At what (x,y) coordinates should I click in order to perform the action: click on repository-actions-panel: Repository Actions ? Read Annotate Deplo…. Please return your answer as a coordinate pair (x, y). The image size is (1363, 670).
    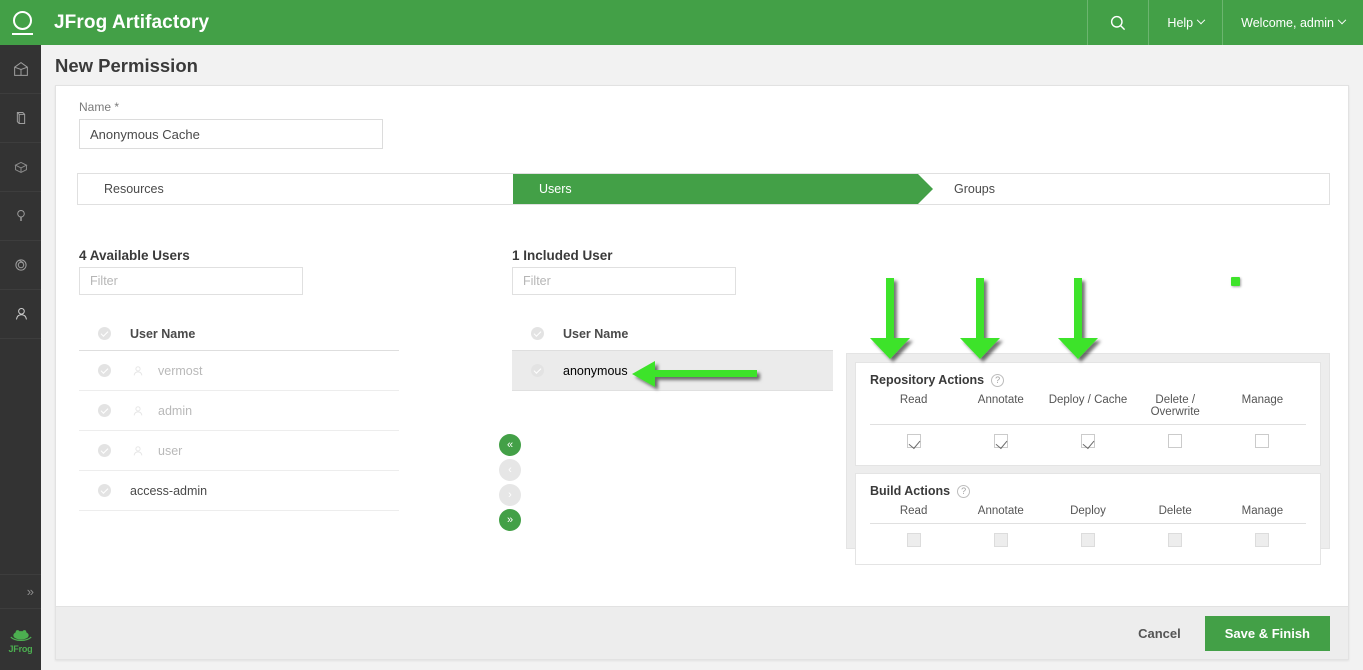
    Looking at the image, I should click on (1088, 414).